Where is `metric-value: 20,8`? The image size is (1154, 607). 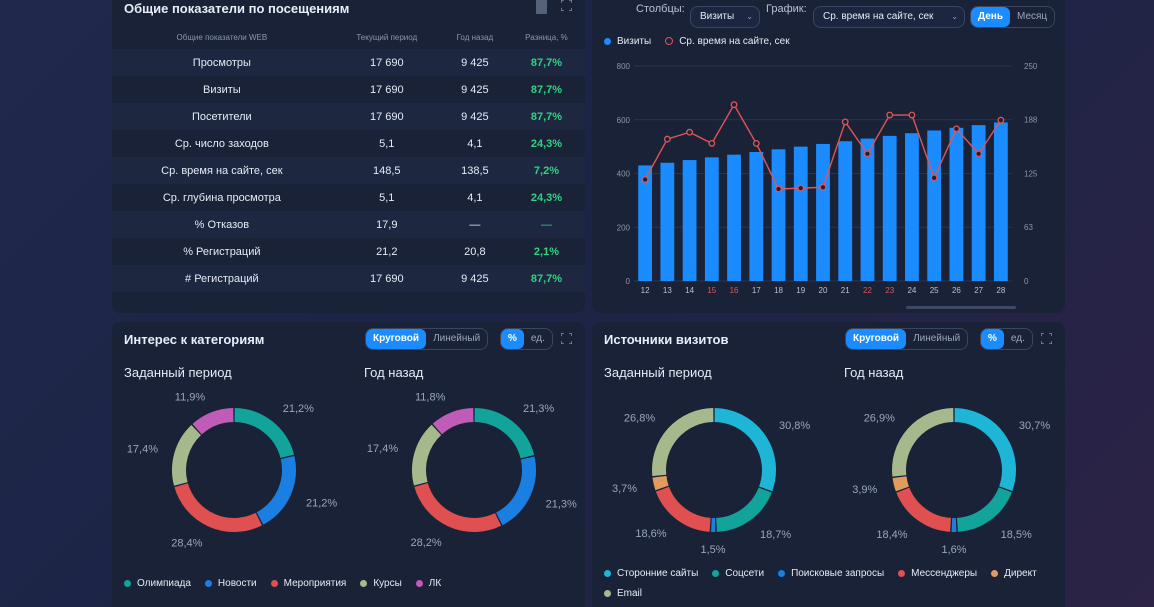 metric-value: 20,8 is located at coordinates (474, 251).